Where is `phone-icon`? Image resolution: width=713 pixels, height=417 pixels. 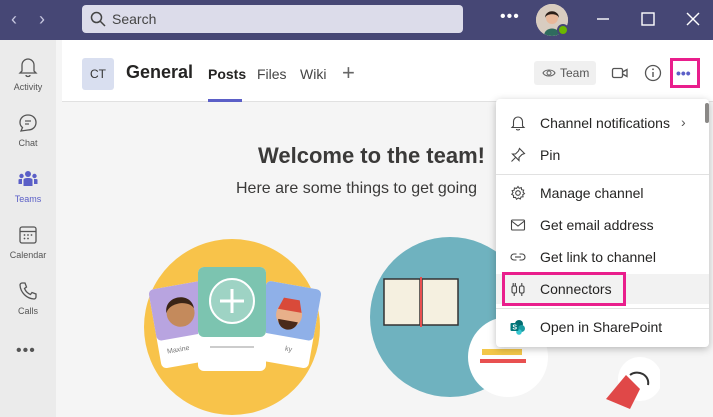
phone-icon is located at coordinates (28, 291).